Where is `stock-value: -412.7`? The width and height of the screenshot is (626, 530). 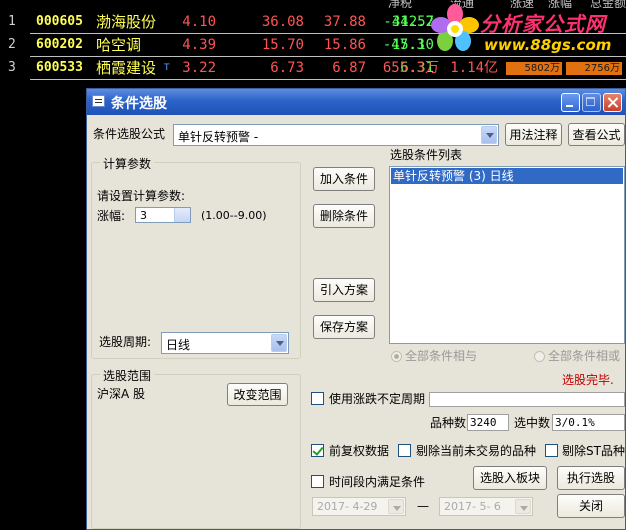 stock-value: -412.7 is located at coordinates (408, 22).